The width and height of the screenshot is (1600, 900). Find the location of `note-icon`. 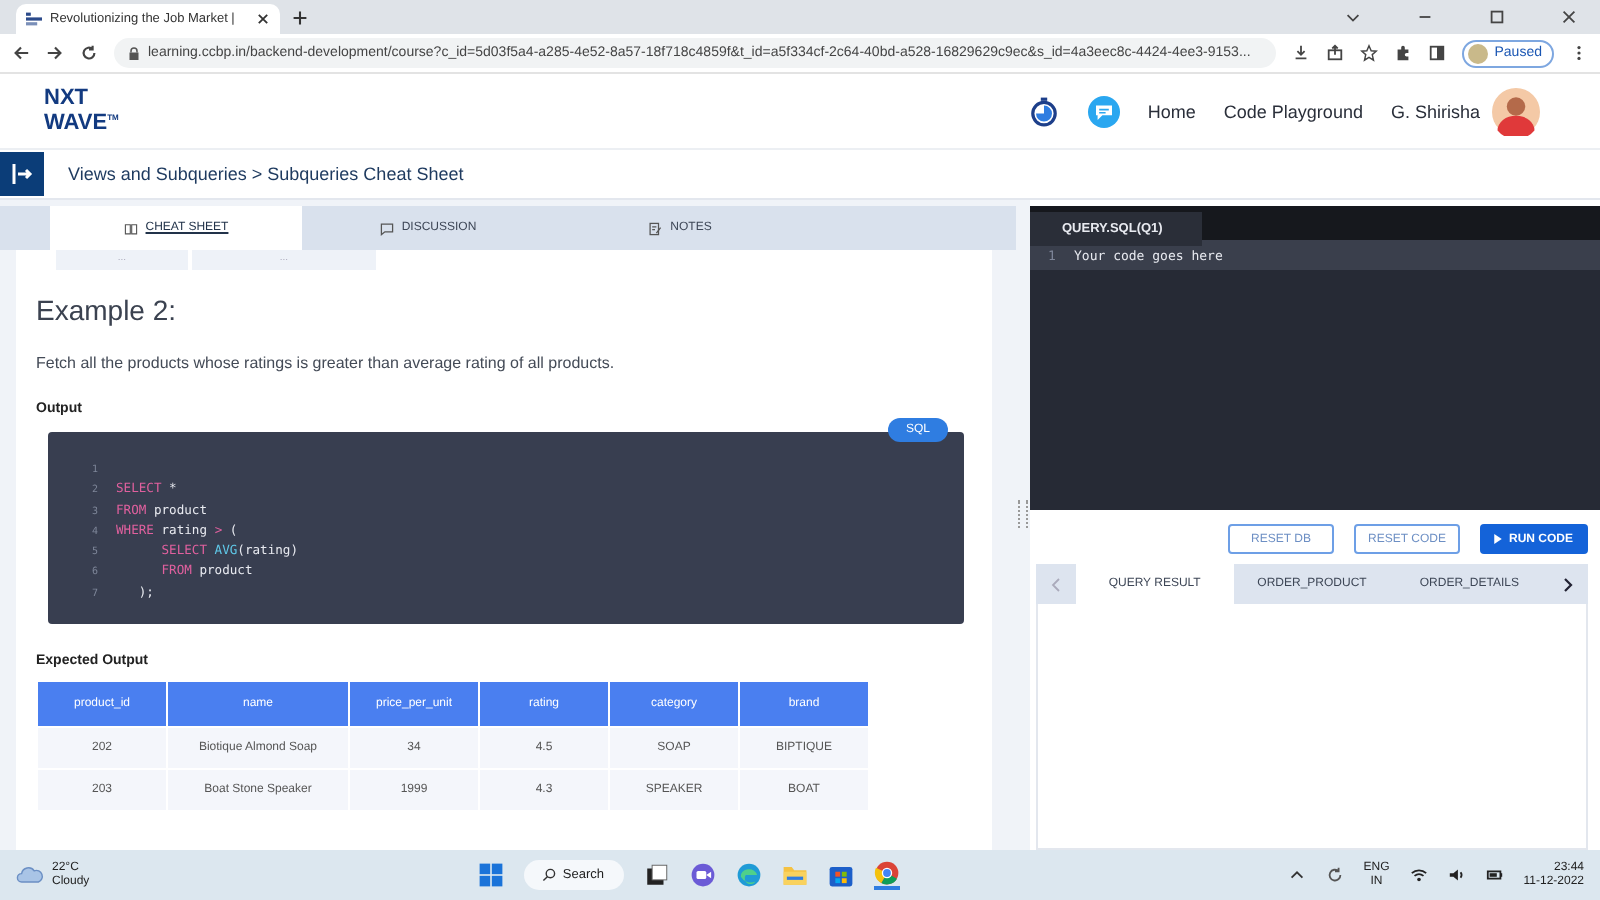

note-icon is located at coordinates (655, 228).